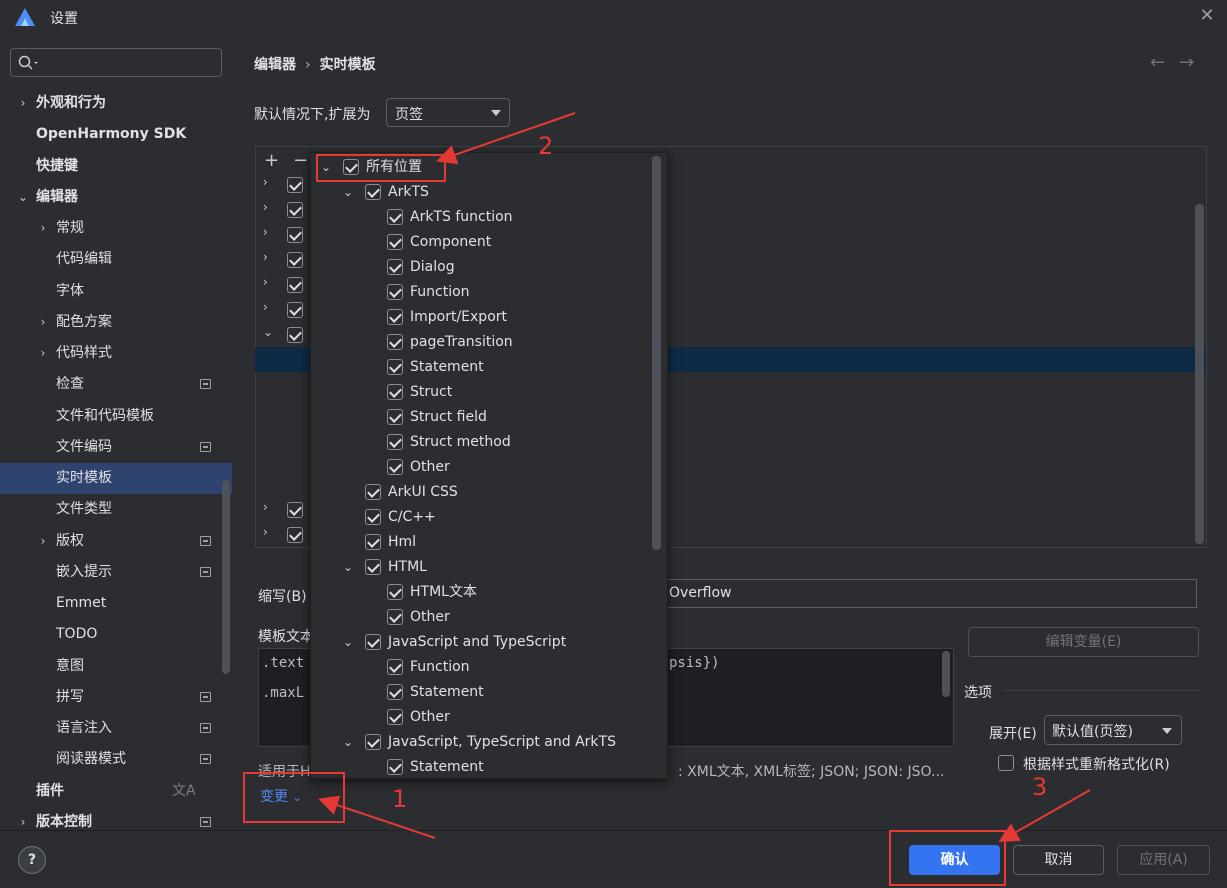  I want to click on context-item: ⌄ JavaScript, TypeScript and ArkTS, so click(480, 742).